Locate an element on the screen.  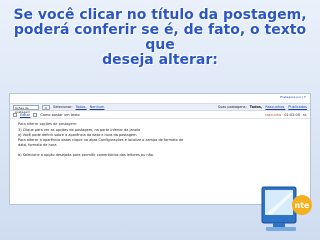
screenshot-header: Postagens por | F is located at coordinates (160, 98).